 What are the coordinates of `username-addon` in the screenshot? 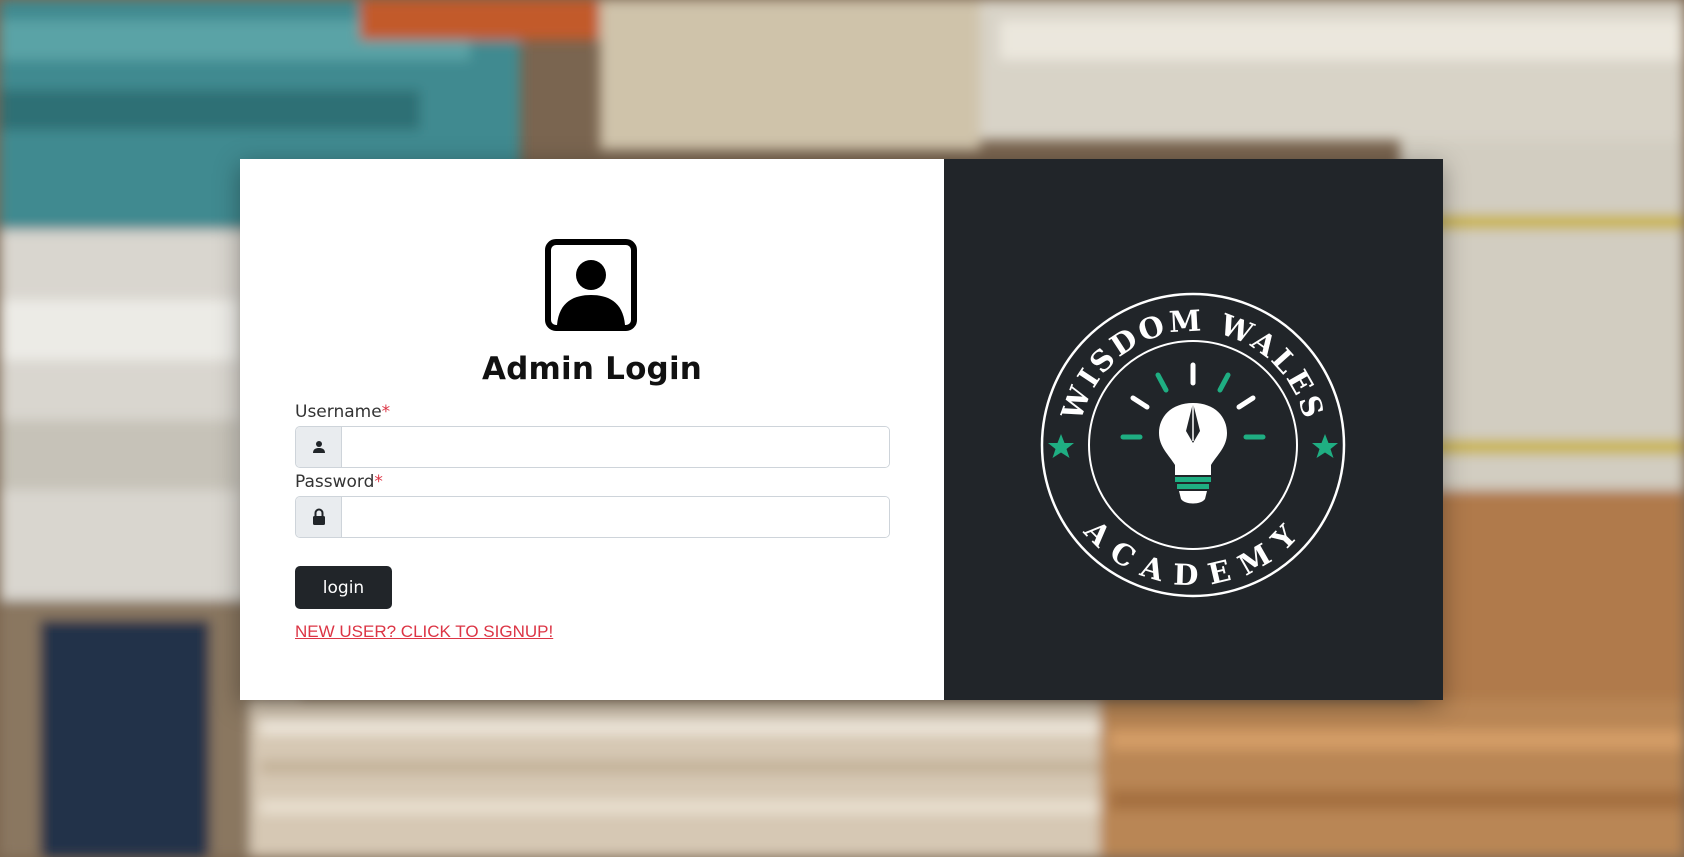 It's located at (319, 447).